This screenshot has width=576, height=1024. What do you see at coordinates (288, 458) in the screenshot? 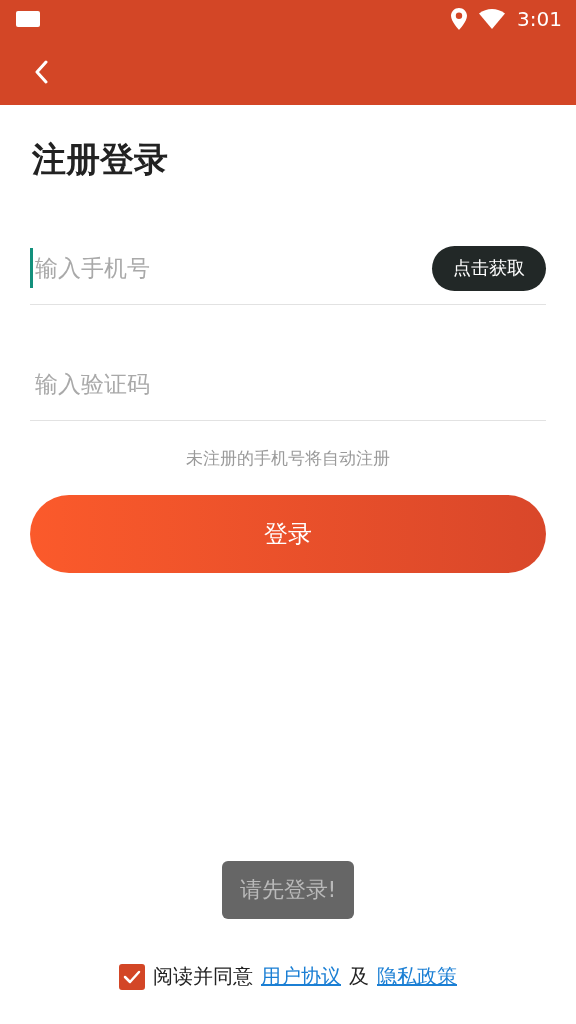
I see `hint-text: 未注册的手机号将自动注册` at bounding box center [288, 458].